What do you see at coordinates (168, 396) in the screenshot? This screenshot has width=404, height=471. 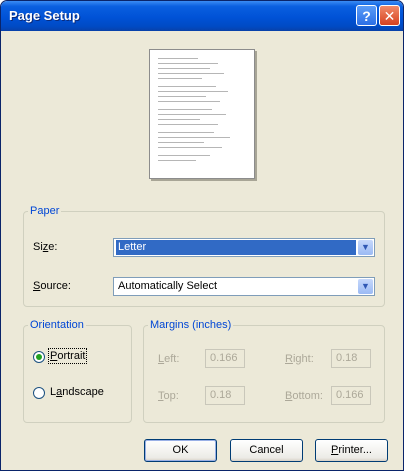 I see `top-margin-label: Top:` at bounding box center [168, 396].